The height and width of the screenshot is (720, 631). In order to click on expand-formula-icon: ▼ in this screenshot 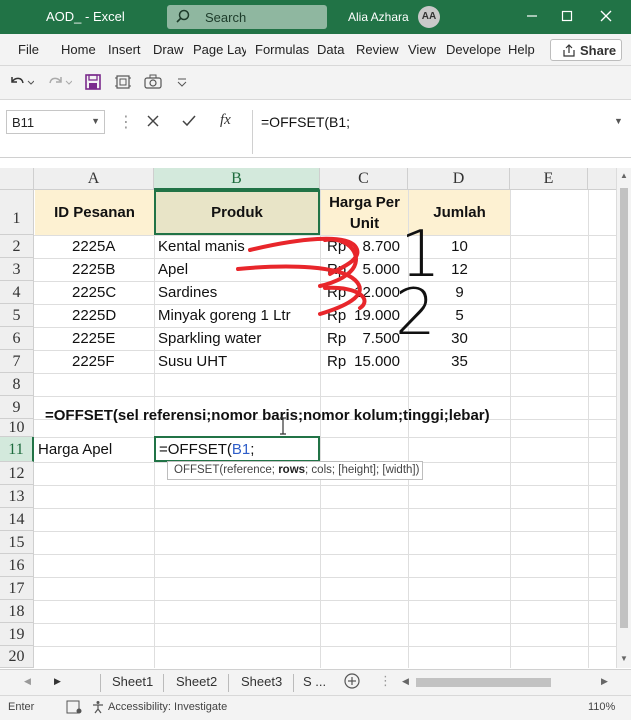, I will do `click(618, 121)`.